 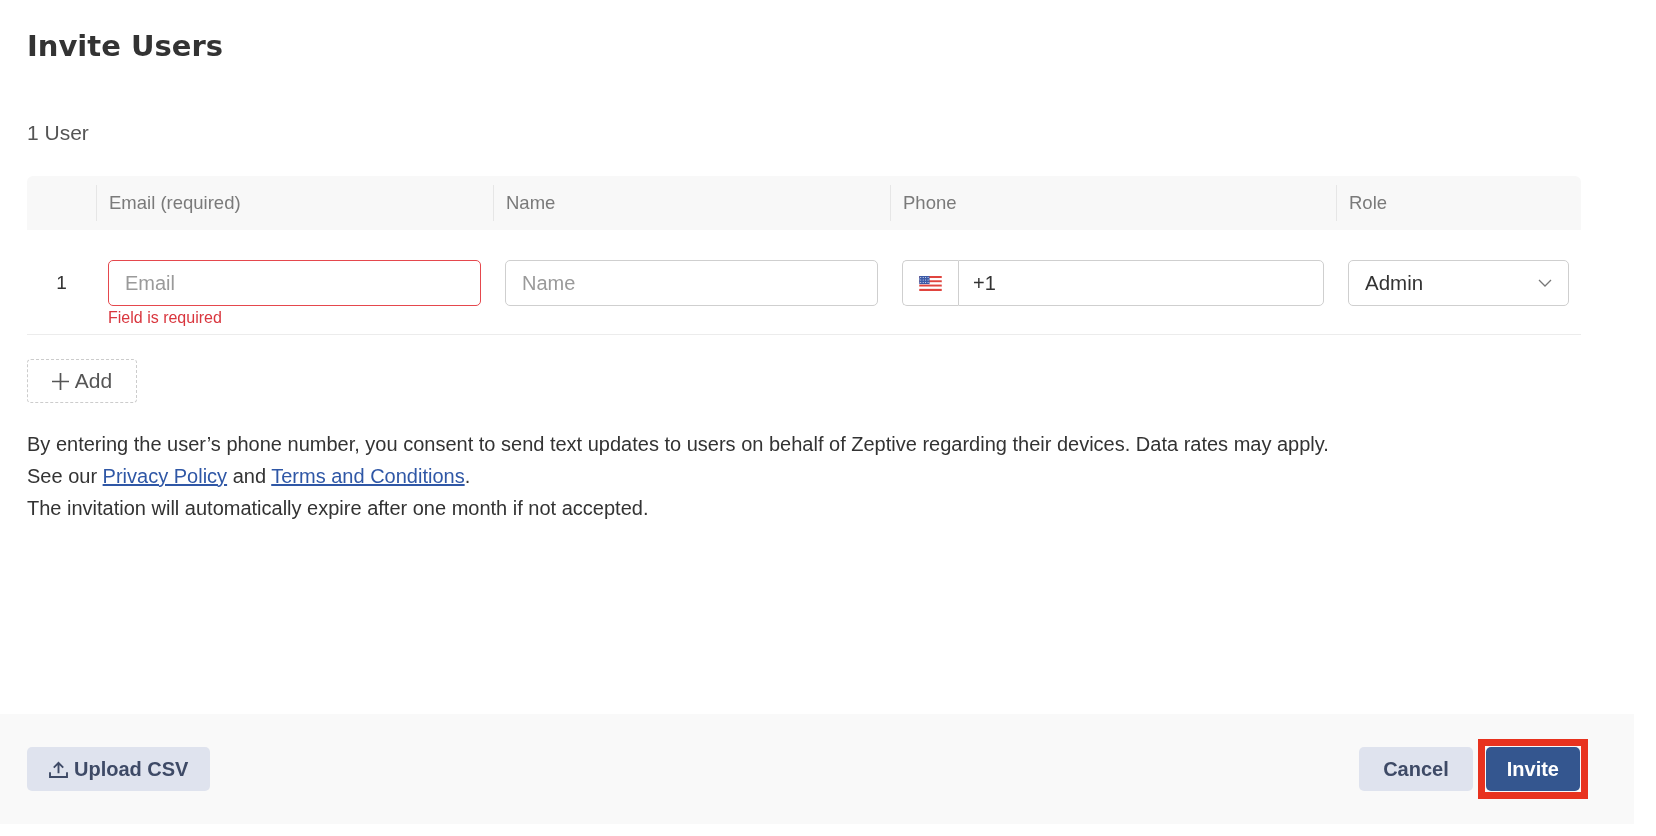 I want to click on action-button: Cancel, so click(x=1416, y=769).